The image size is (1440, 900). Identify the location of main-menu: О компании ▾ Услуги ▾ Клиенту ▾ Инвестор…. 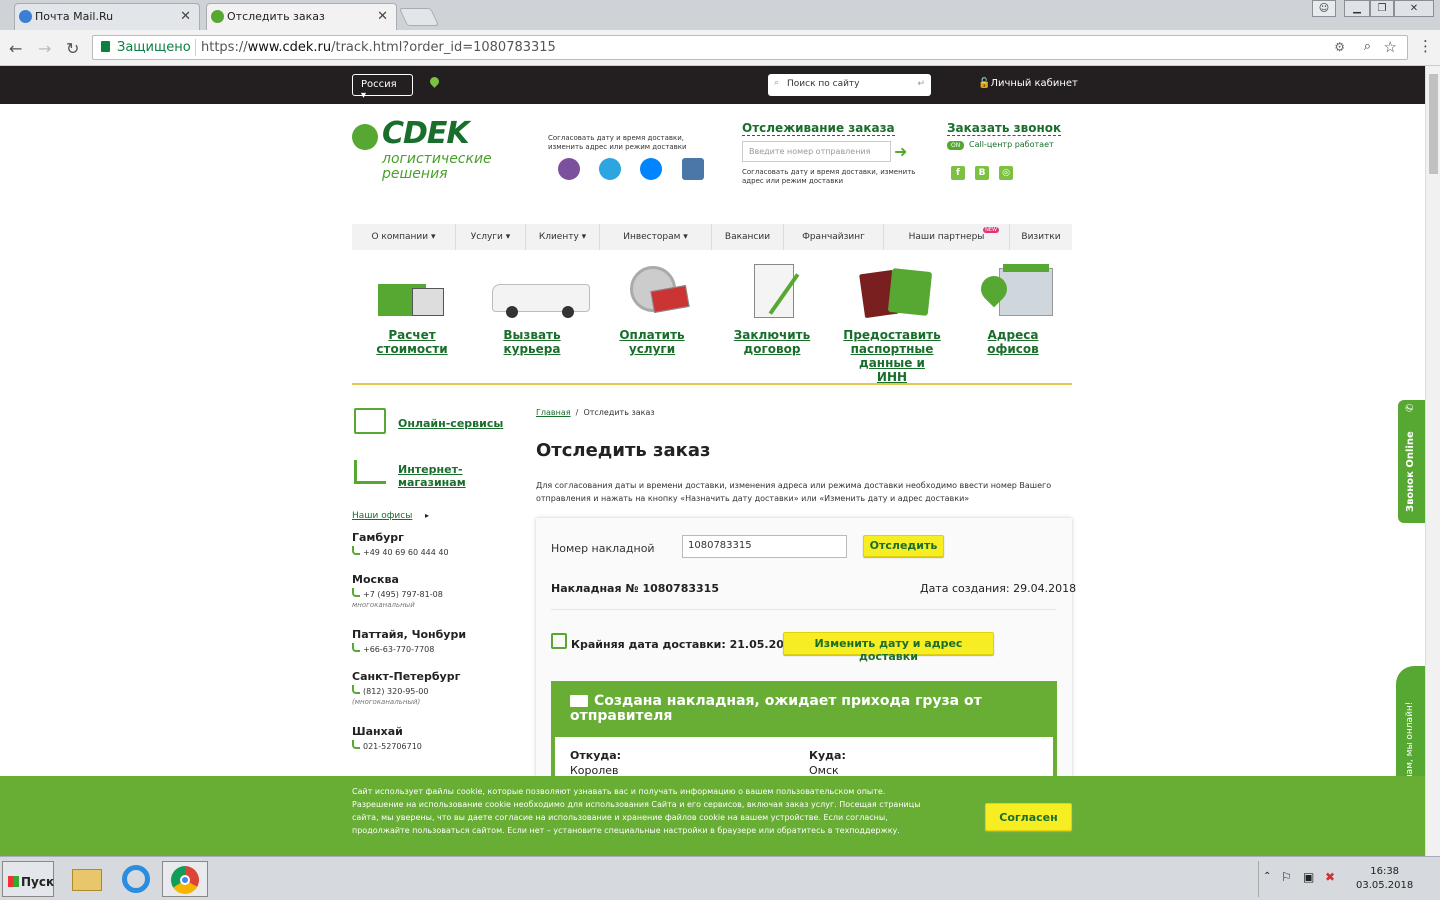
(712, 237).